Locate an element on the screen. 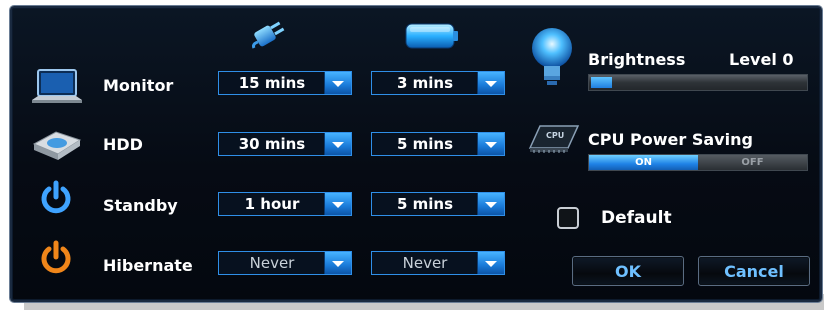 The height and width of the screenshot is (313, 836). default-checkbox is located at coordinates (568, 218).